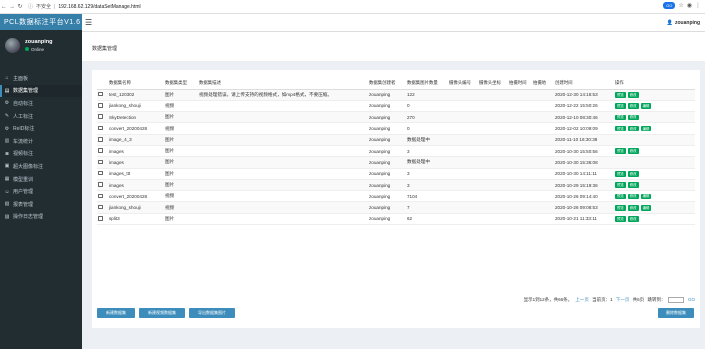 The height and width of the screenshot is (349, 705). What do you see at coordinates (585, 219) in the screenshot?
I see `created-time: 2020-10-21 11:33:11` at bounding box center [585, 219].